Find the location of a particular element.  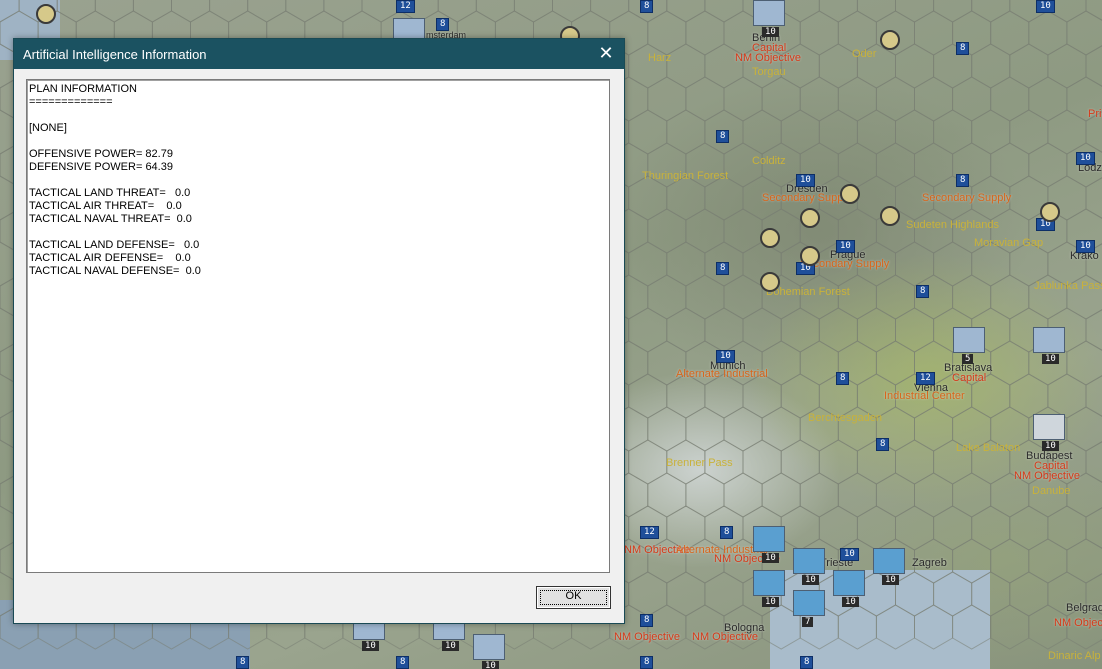

ok-button: OK is located at coordinates (573, 597).